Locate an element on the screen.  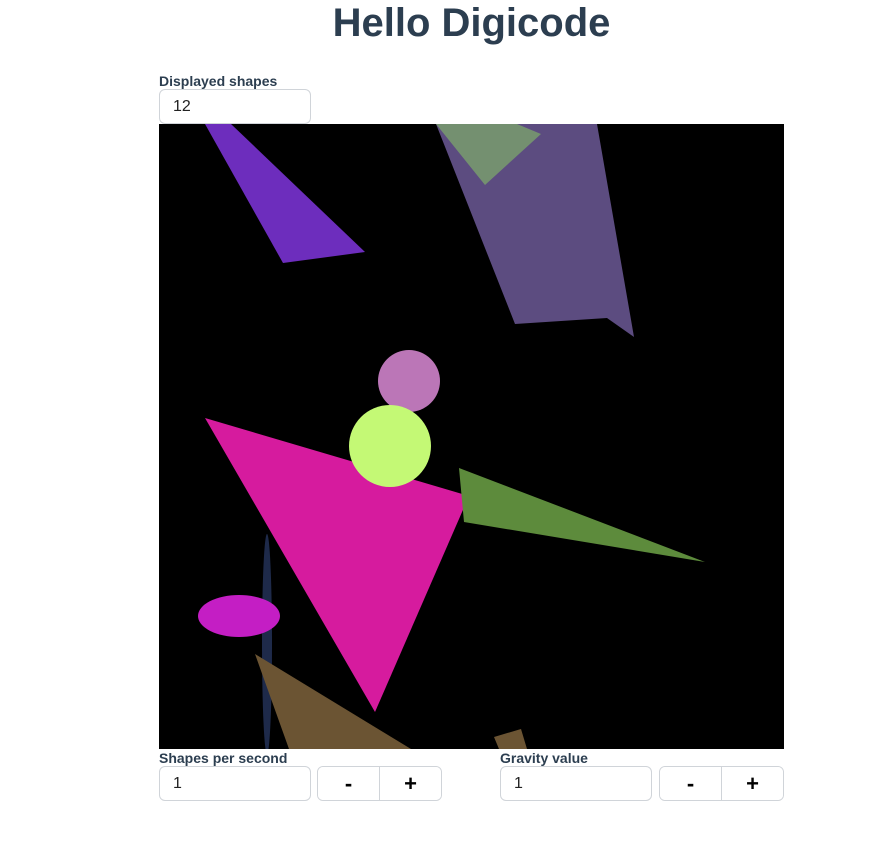
gravity-value-field is located at coordinates (576, 783).